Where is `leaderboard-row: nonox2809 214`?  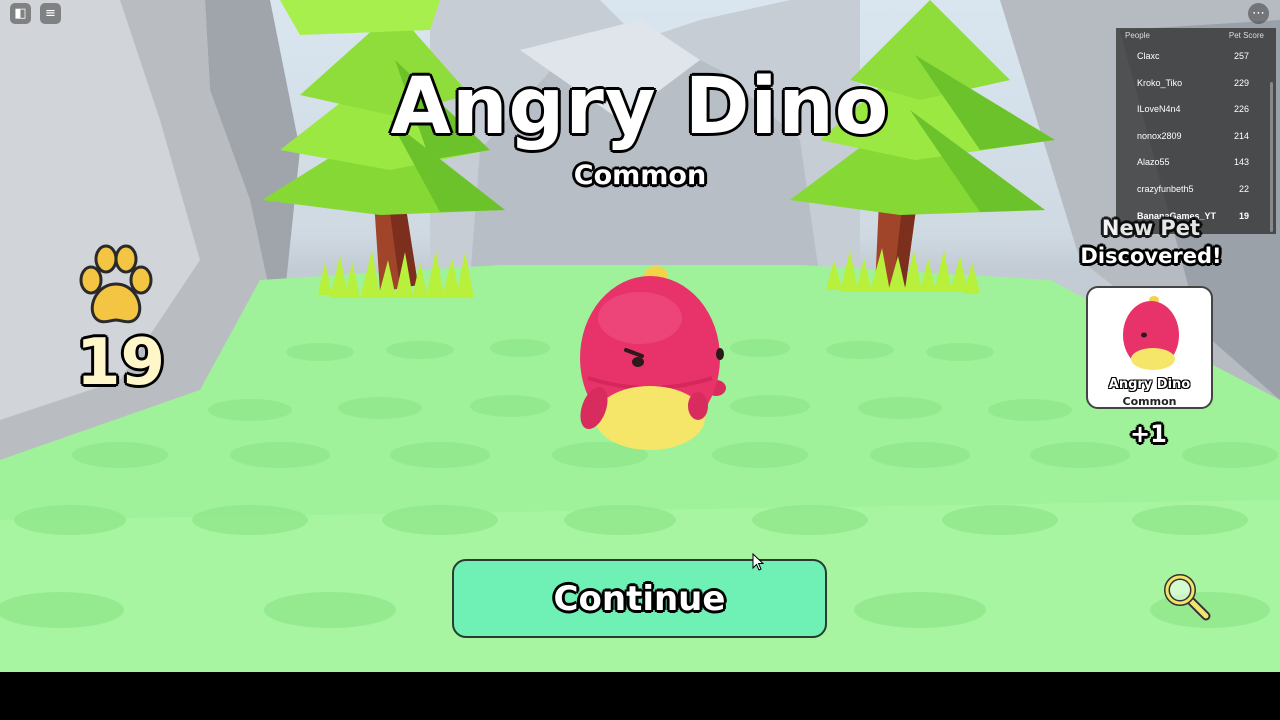
leaderboard-row: nonox2809 214 is located at coordinates (1196, 136).